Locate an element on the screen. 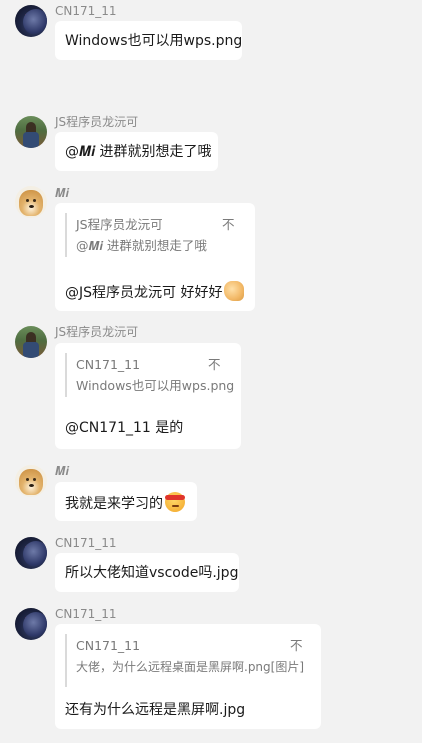 Image resolution: width=422 pixels, height=743 pixels. quoted-message: JS程序员龙沅可 不 @𝑴𝒊 进群就别想走了哦 is located at coordinates (155, 235).